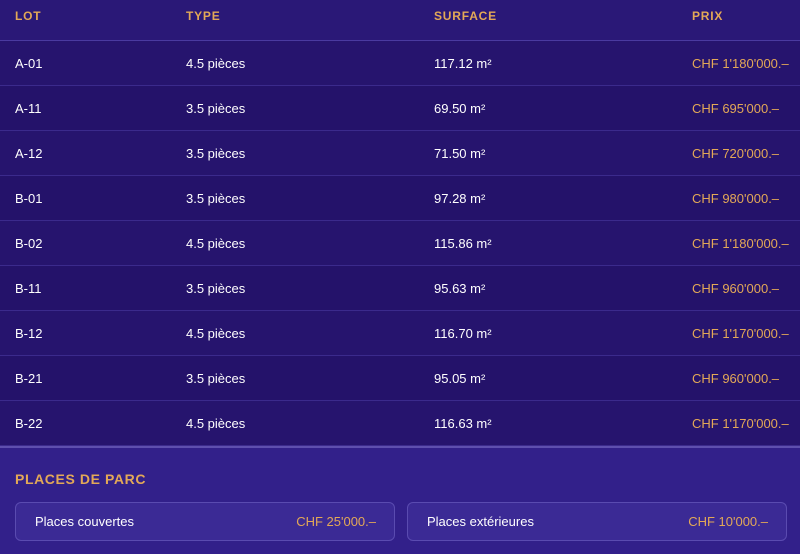 This screenshot has width=800, height=554. What do you see at coordinates (28, 108) in the screenshot?
I see `cell-lot: A-11` at bounding box center [28, 108].